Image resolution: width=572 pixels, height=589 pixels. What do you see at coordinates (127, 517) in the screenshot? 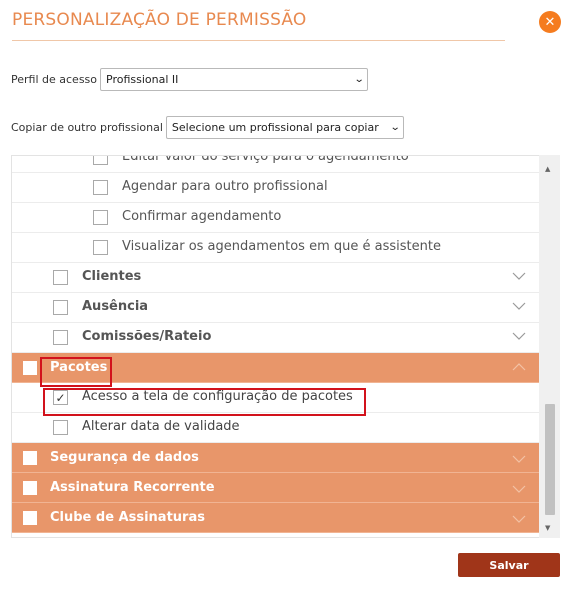
I see `category-label: Clube de Assinaturas` at bounding box center [127, 517].